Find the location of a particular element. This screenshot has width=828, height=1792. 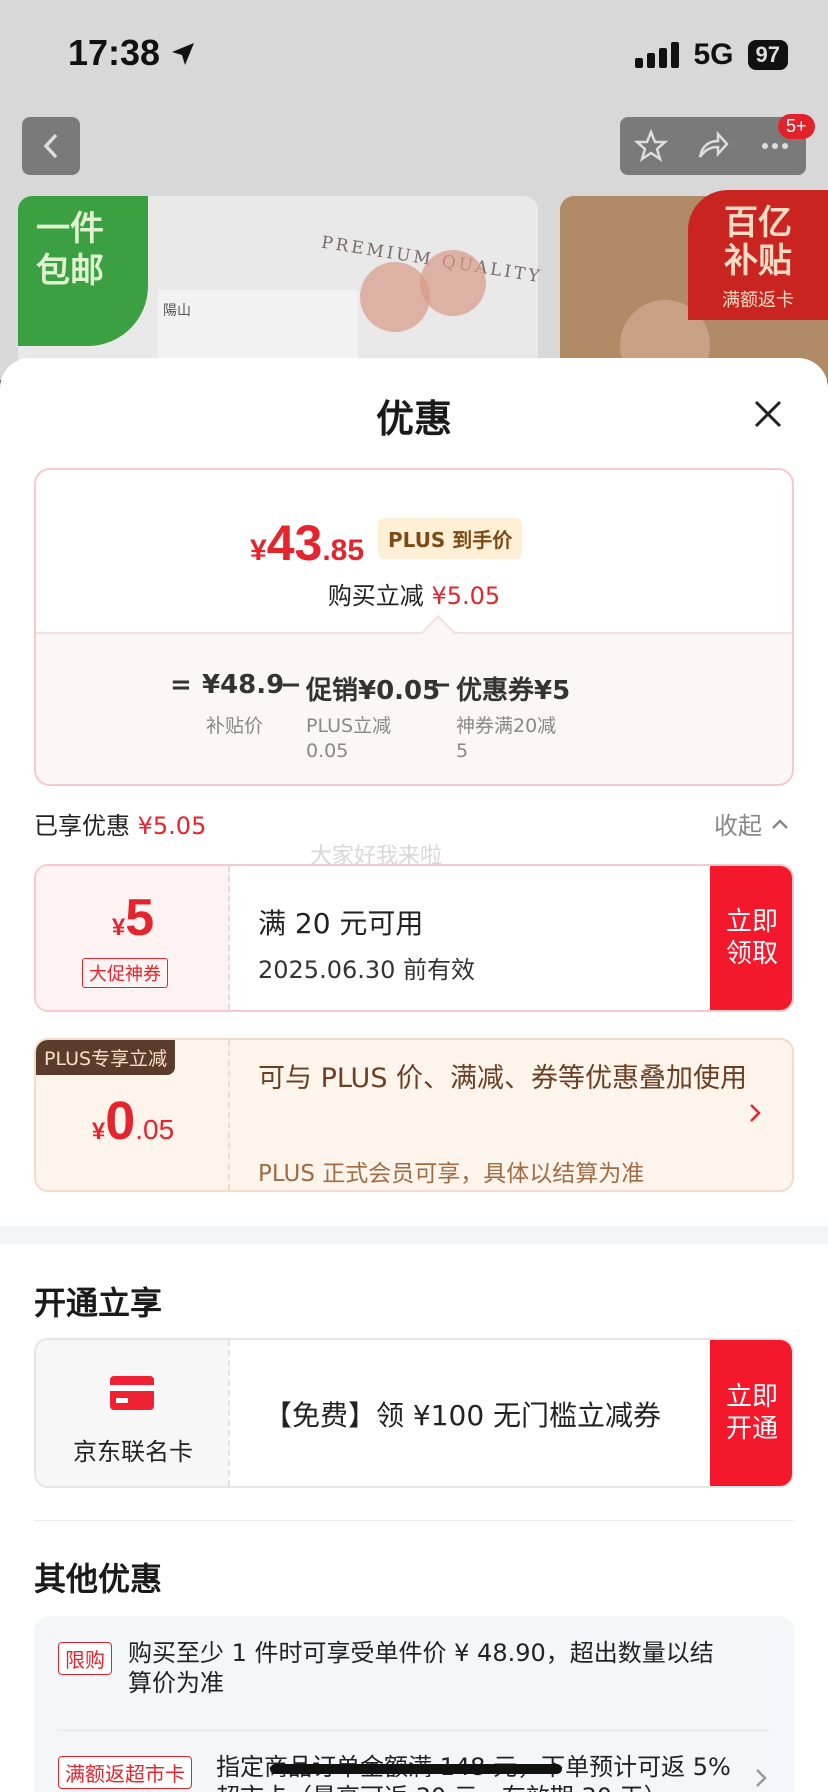

coupon-currency: ¥ is located at coordinates (118, 927).